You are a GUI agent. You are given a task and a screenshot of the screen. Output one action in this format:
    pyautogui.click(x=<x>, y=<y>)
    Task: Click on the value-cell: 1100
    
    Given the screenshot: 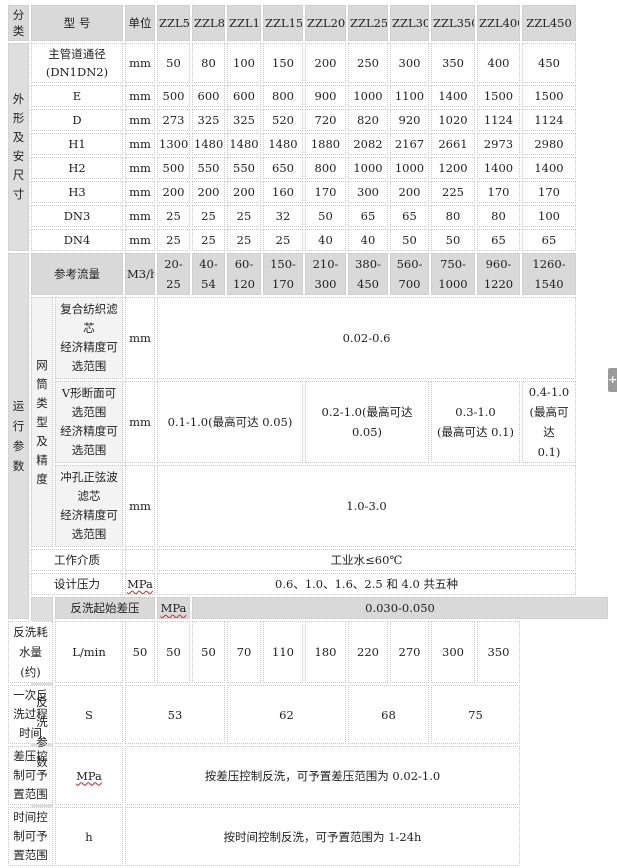 What is the action you would take?
    pyautogui.click(x=409, y=96)
    